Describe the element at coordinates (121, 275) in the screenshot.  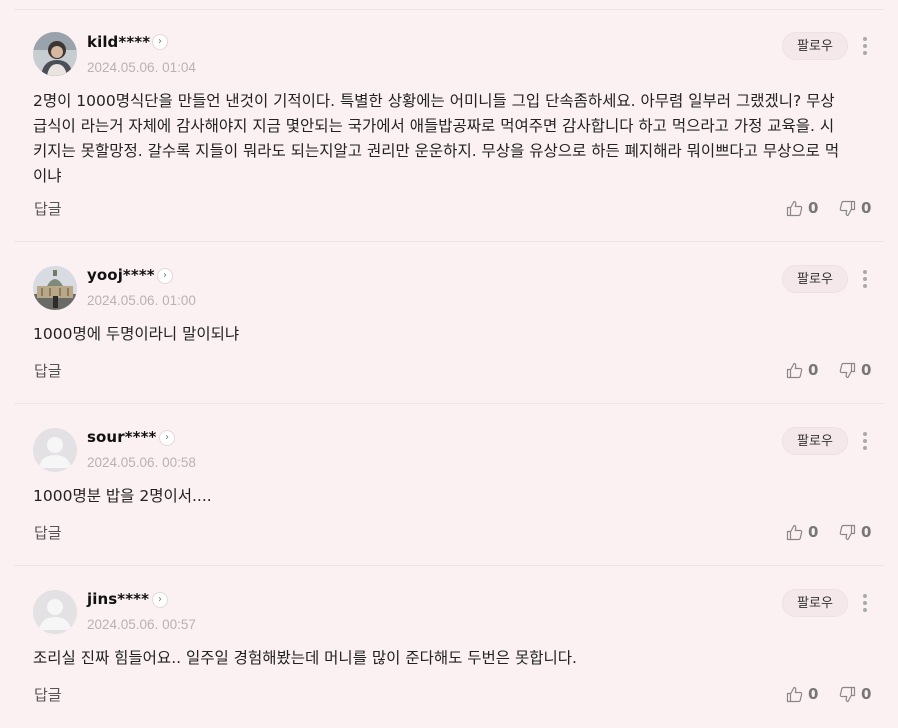
I see `nickname: yooj****` at that location.